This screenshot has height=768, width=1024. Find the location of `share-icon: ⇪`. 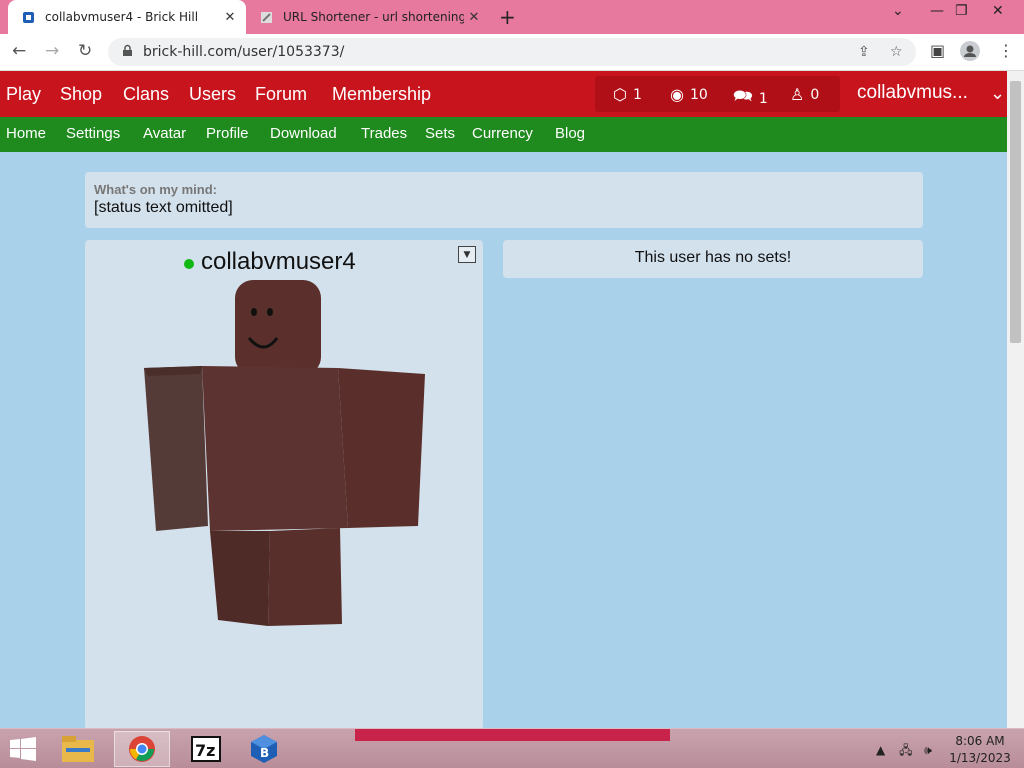

share-icon: ⇪ is located at coordinates (864, 52).